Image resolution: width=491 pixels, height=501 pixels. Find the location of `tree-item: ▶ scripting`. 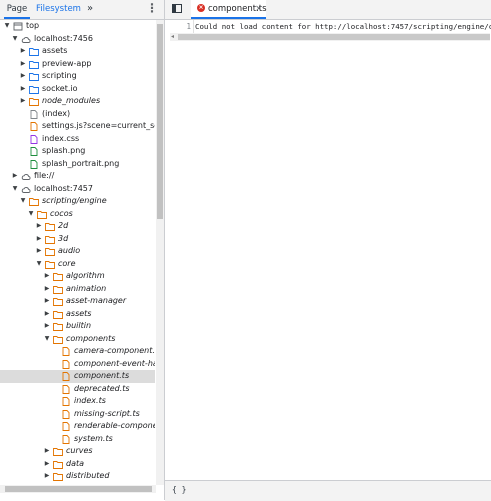

tree-item: ▶ scripting is located at coordinates (77, 76).